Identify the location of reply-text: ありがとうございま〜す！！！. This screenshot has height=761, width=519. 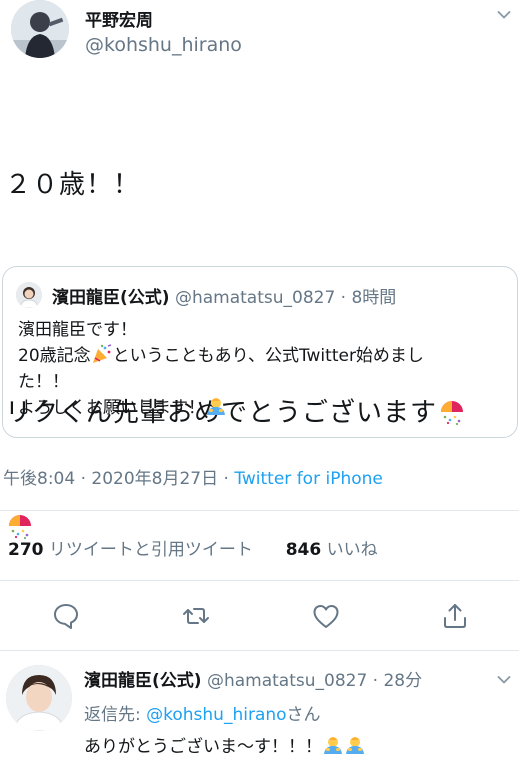
(225, 744).